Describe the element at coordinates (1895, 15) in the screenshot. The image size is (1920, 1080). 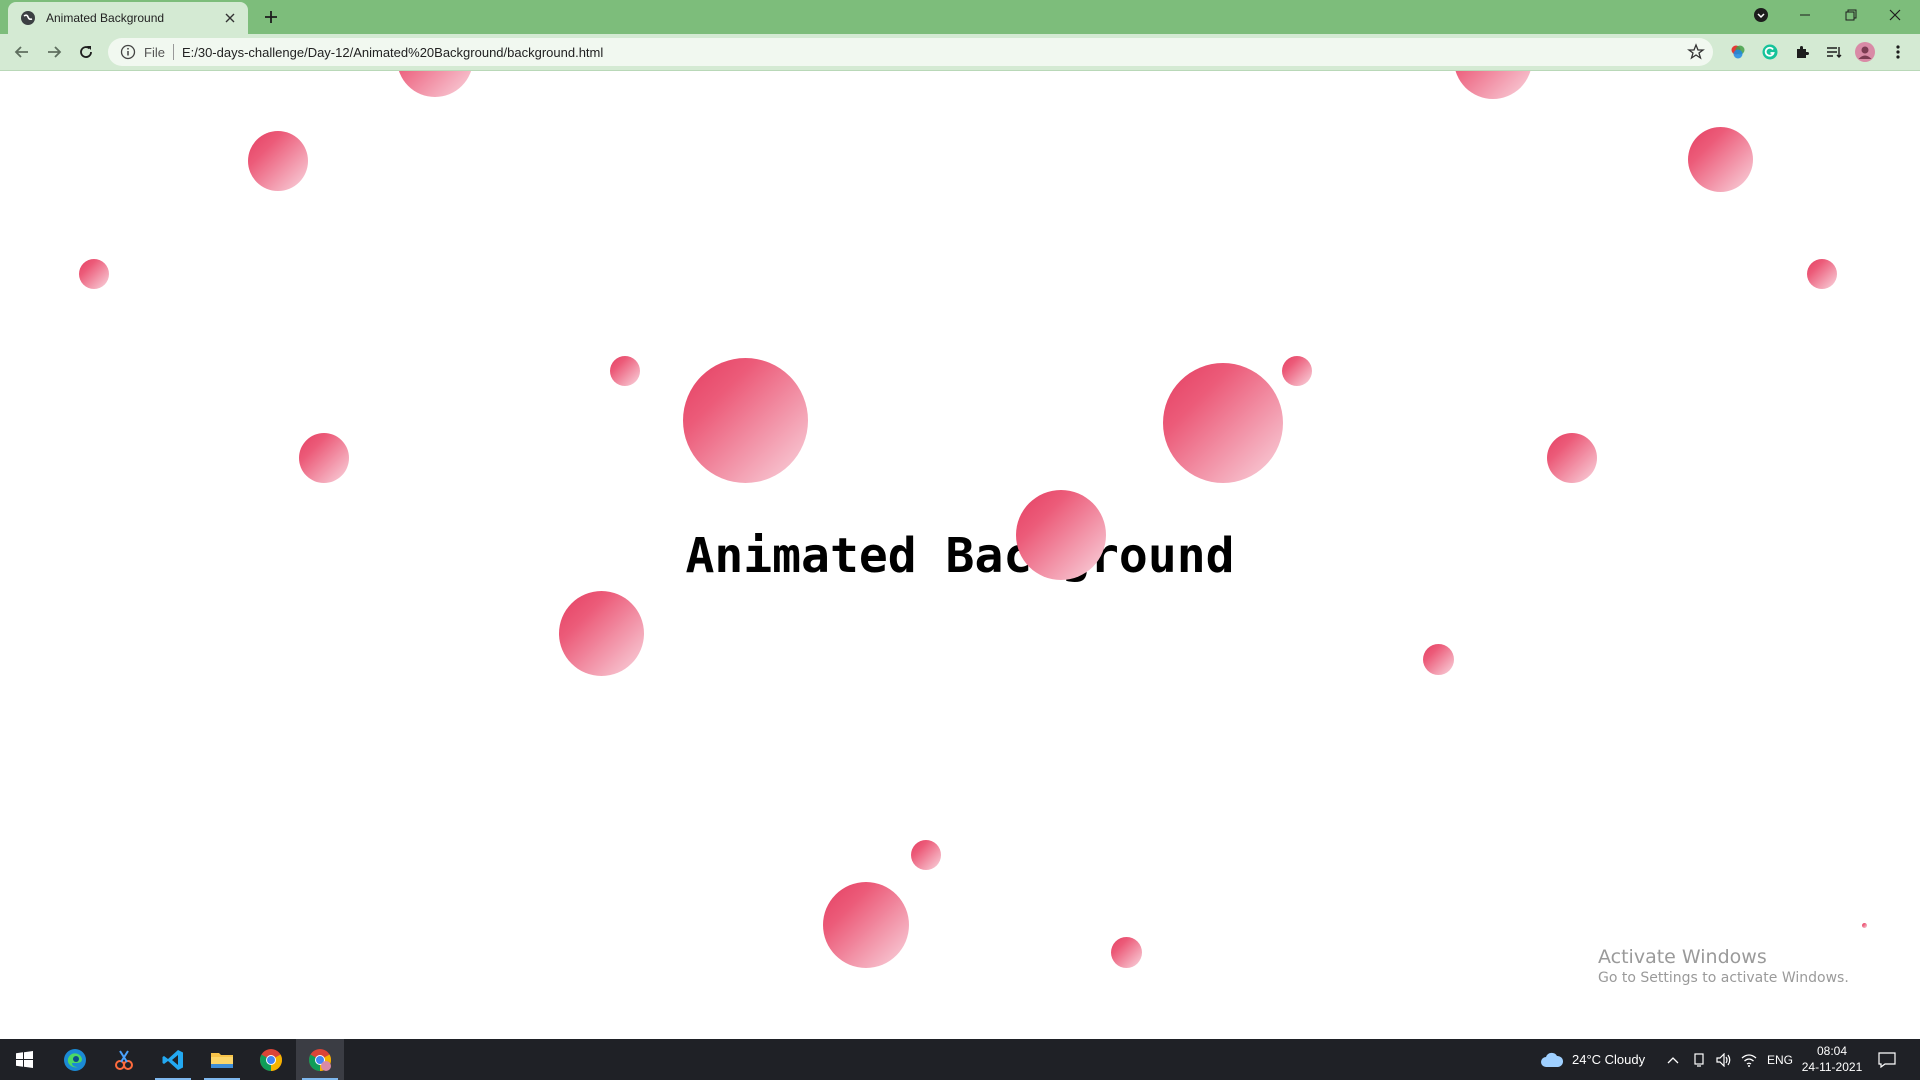
I see `close-window-icon` at that location.